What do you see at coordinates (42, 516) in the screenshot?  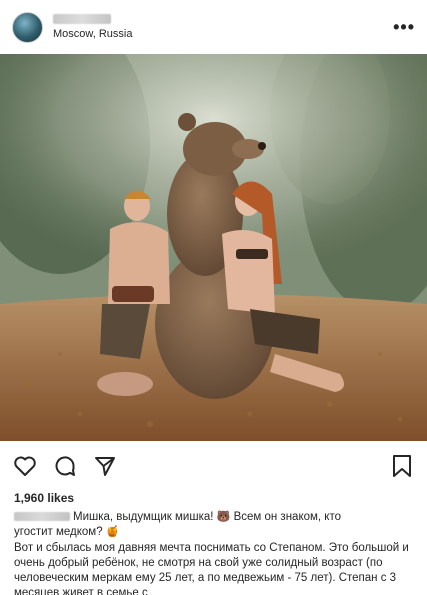 I see `caption-username-blurred` at bounding box center [42, 516].